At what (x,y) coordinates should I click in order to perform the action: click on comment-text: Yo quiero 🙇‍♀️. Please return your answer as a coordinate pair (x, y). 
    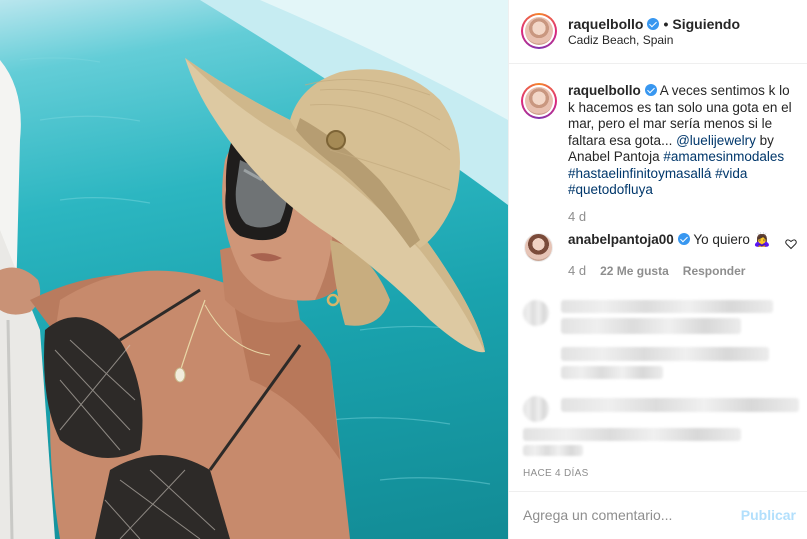
    Looking at the image, I should click on (732, 239).